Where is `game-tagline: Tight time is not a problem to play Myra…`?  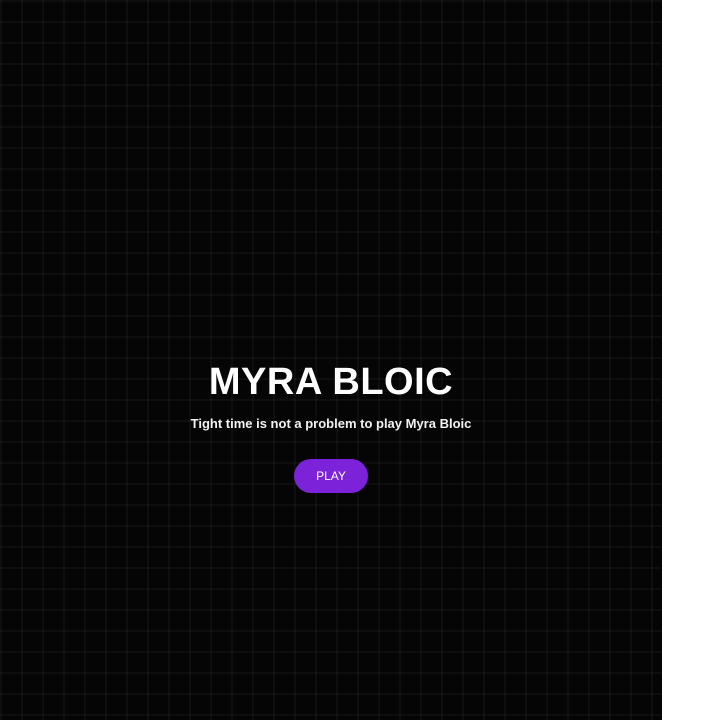 game-tagline: Tight time is not a problem to play Myra… is located at coordinates (331, 423).